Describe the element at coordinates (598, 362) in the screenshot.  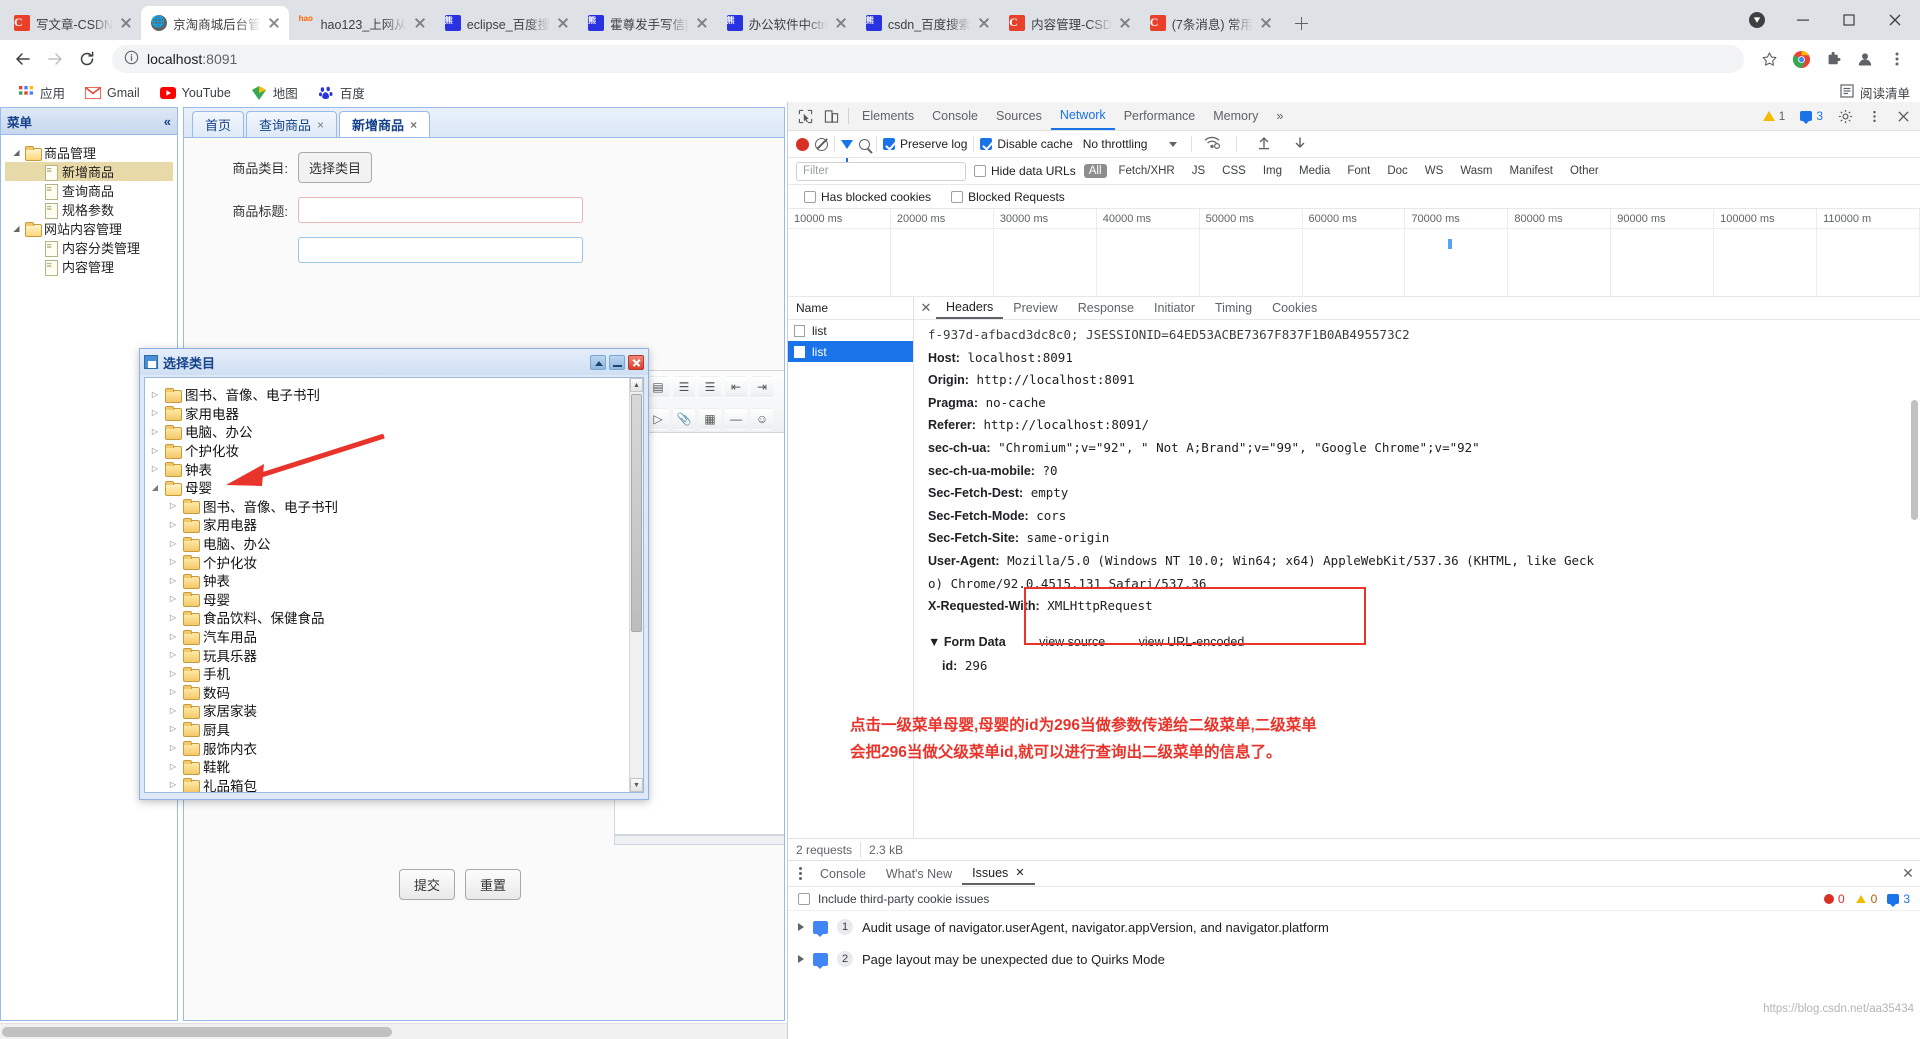
I see `dialog-restore-button` at that location.